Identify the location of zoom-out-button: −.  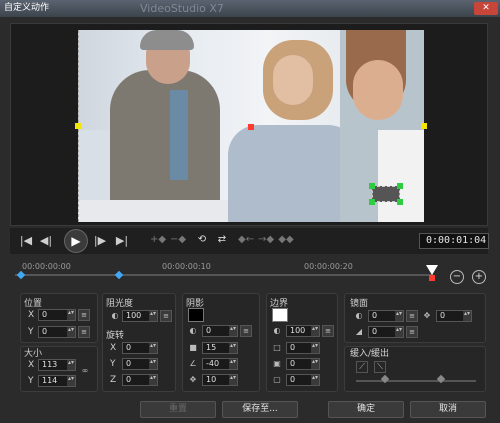
(457, 277).